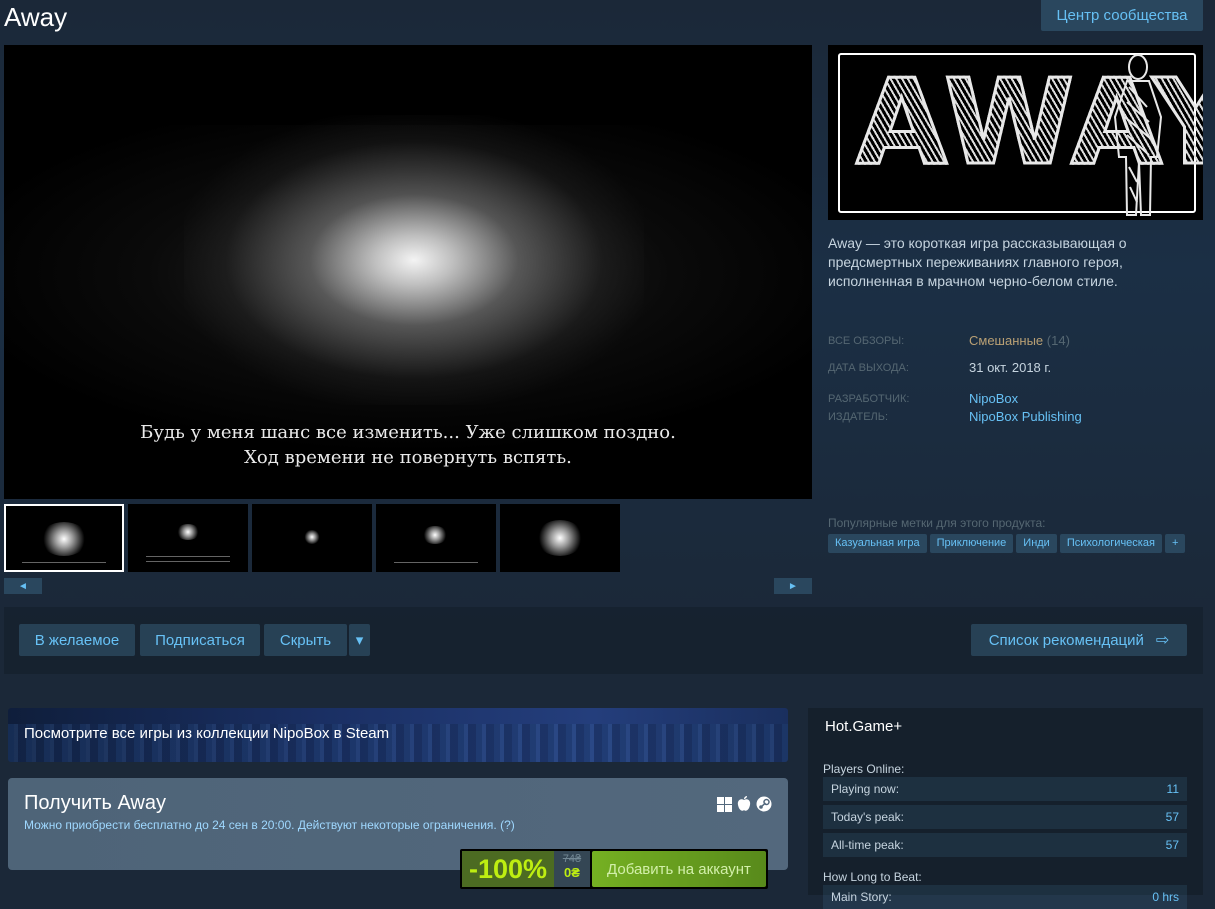  I want to click on windows-icon, so click(724, 804).